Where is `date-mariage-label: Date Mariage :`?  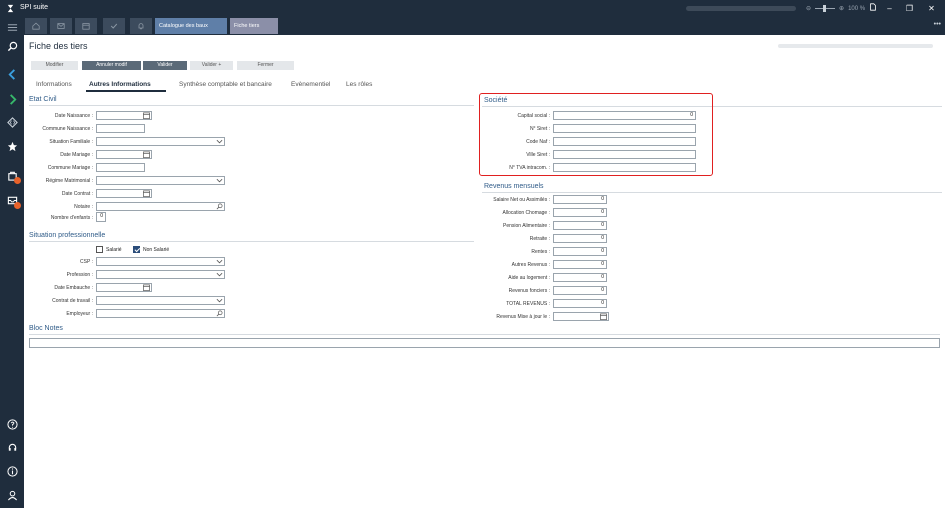 date-mariage-label: Date Mariage : is located at coordinates (76, 155).